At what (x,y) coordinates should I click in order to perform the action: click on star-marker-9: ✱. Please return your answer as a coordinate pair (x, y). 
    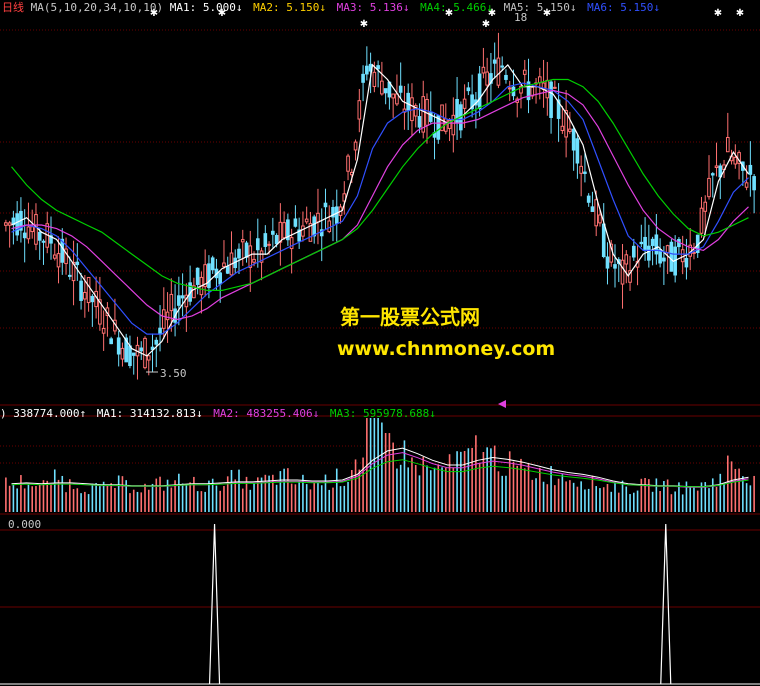
    Looking at the image, I should click on (486, 24).